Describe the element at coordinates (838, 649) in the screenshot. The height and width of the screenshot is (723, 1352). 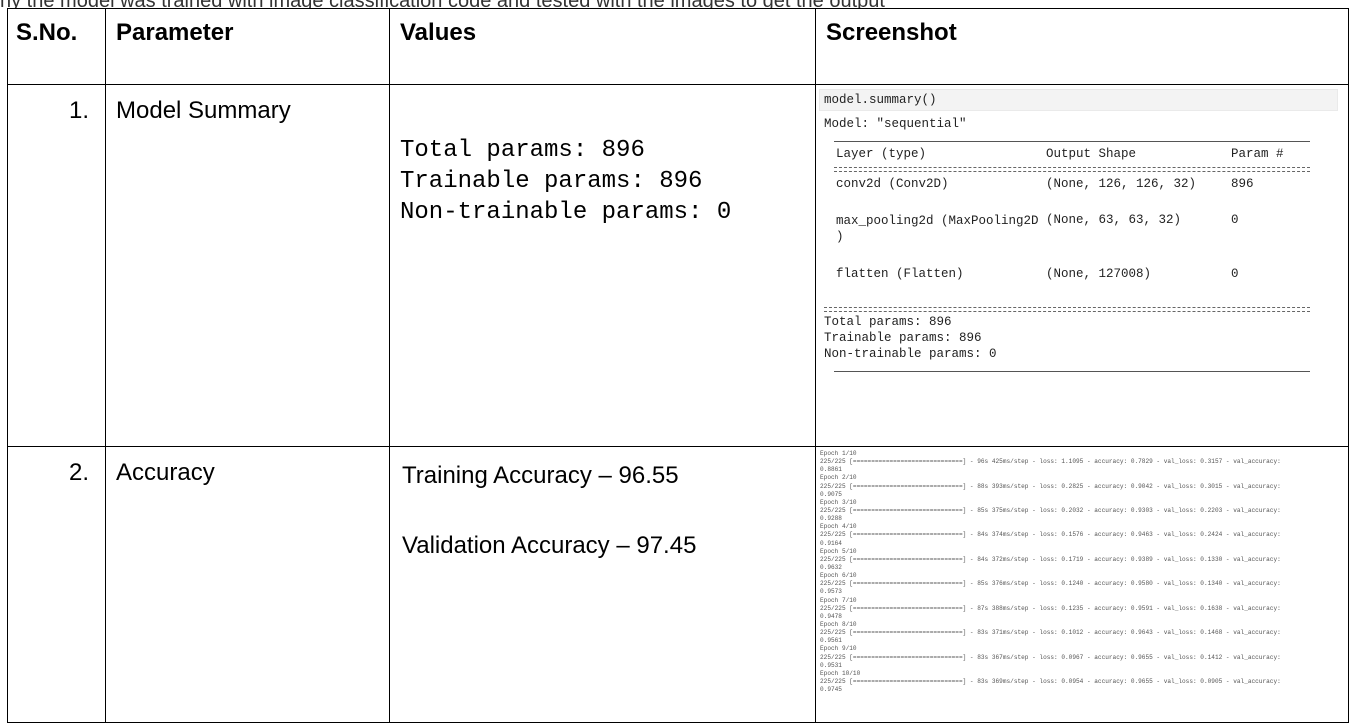
I see `log-line: Epoch 9/10` at that location.